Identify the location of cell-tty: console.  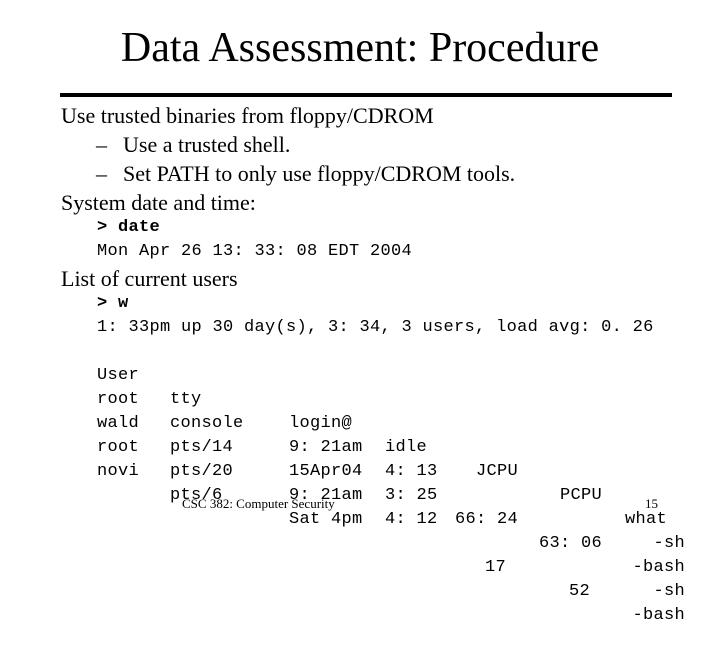
(207, 423).